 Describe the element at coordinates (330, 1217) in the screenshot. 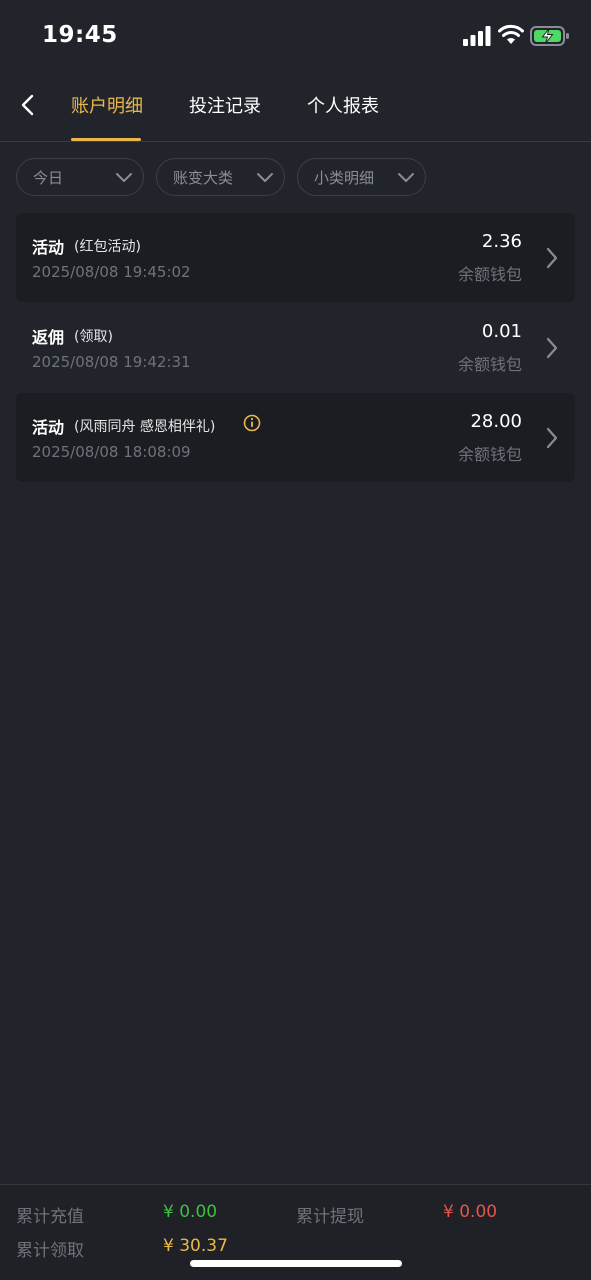

I see `total-withdraw-label: 累计提现` at that location.